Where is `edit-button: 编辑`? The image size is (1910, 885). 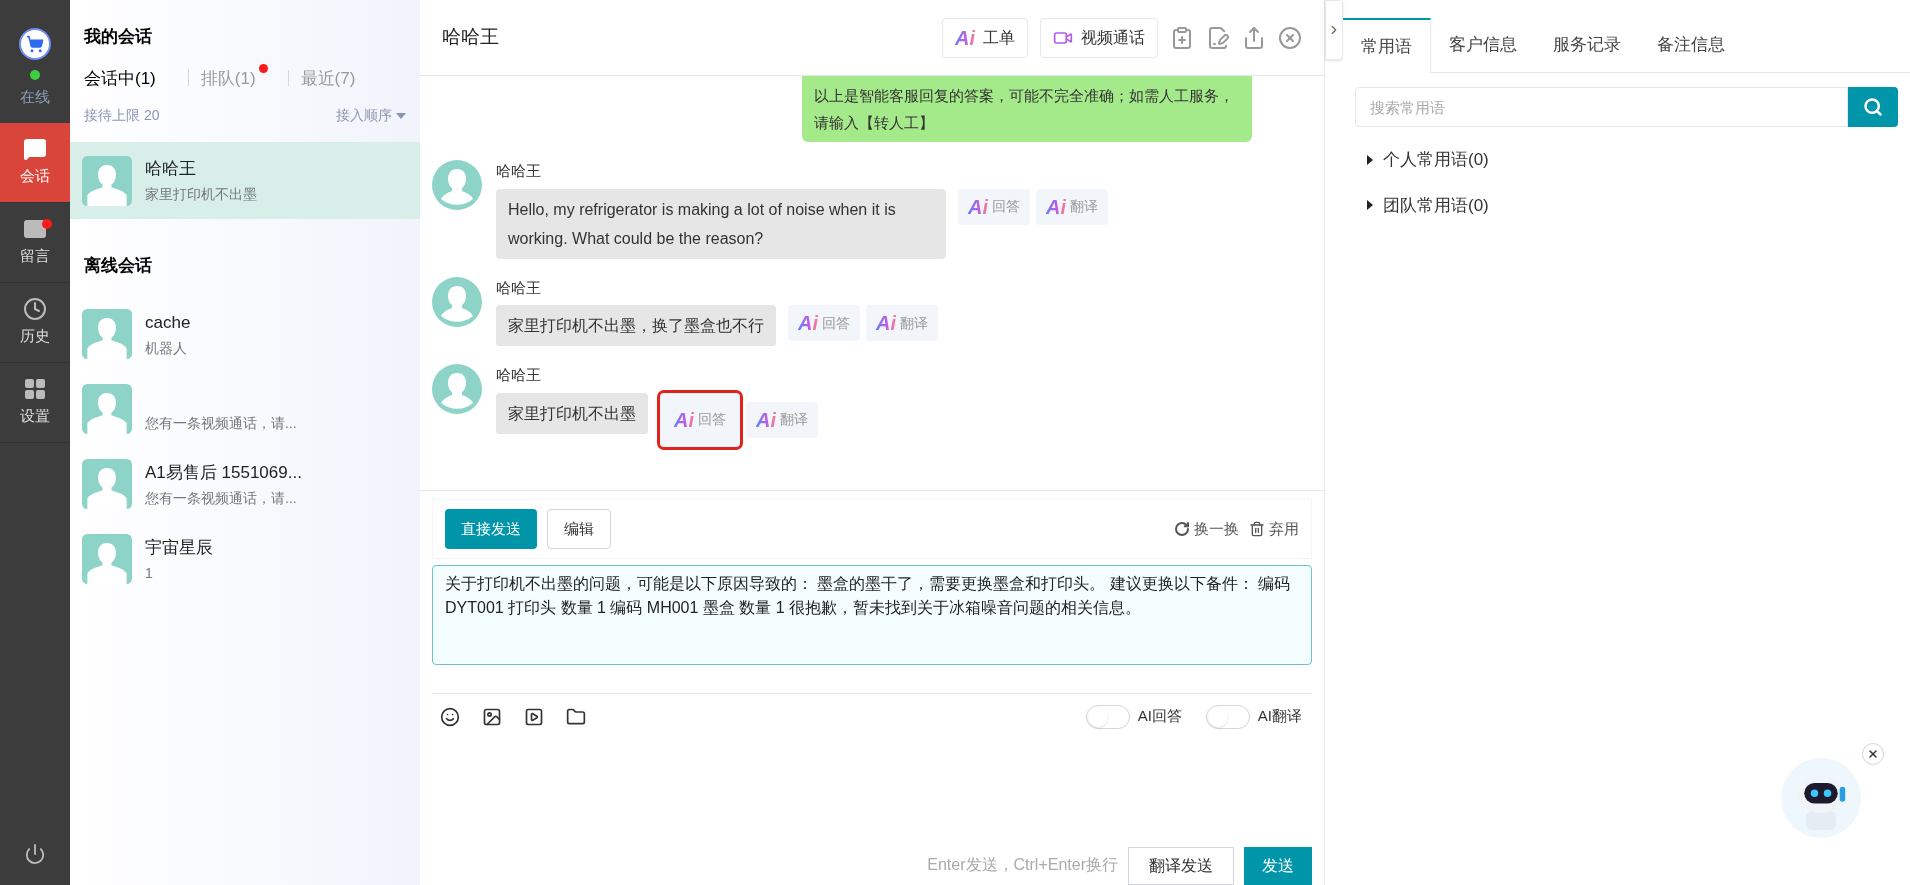 edit-button: 编辑 is located at coordinates (579, 529).